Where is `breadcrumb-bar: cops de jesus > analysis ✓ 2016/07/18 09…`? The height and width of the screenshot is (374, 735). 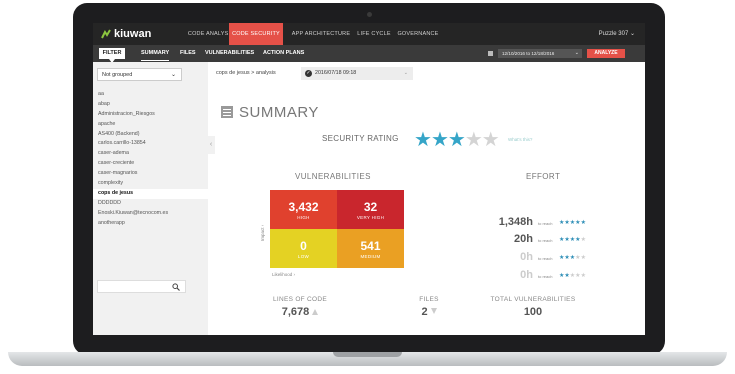 breadcrumb-bar: cops de jesus > analysis ✓ 2016/07/18 09… is located at coordinates (426, 73).